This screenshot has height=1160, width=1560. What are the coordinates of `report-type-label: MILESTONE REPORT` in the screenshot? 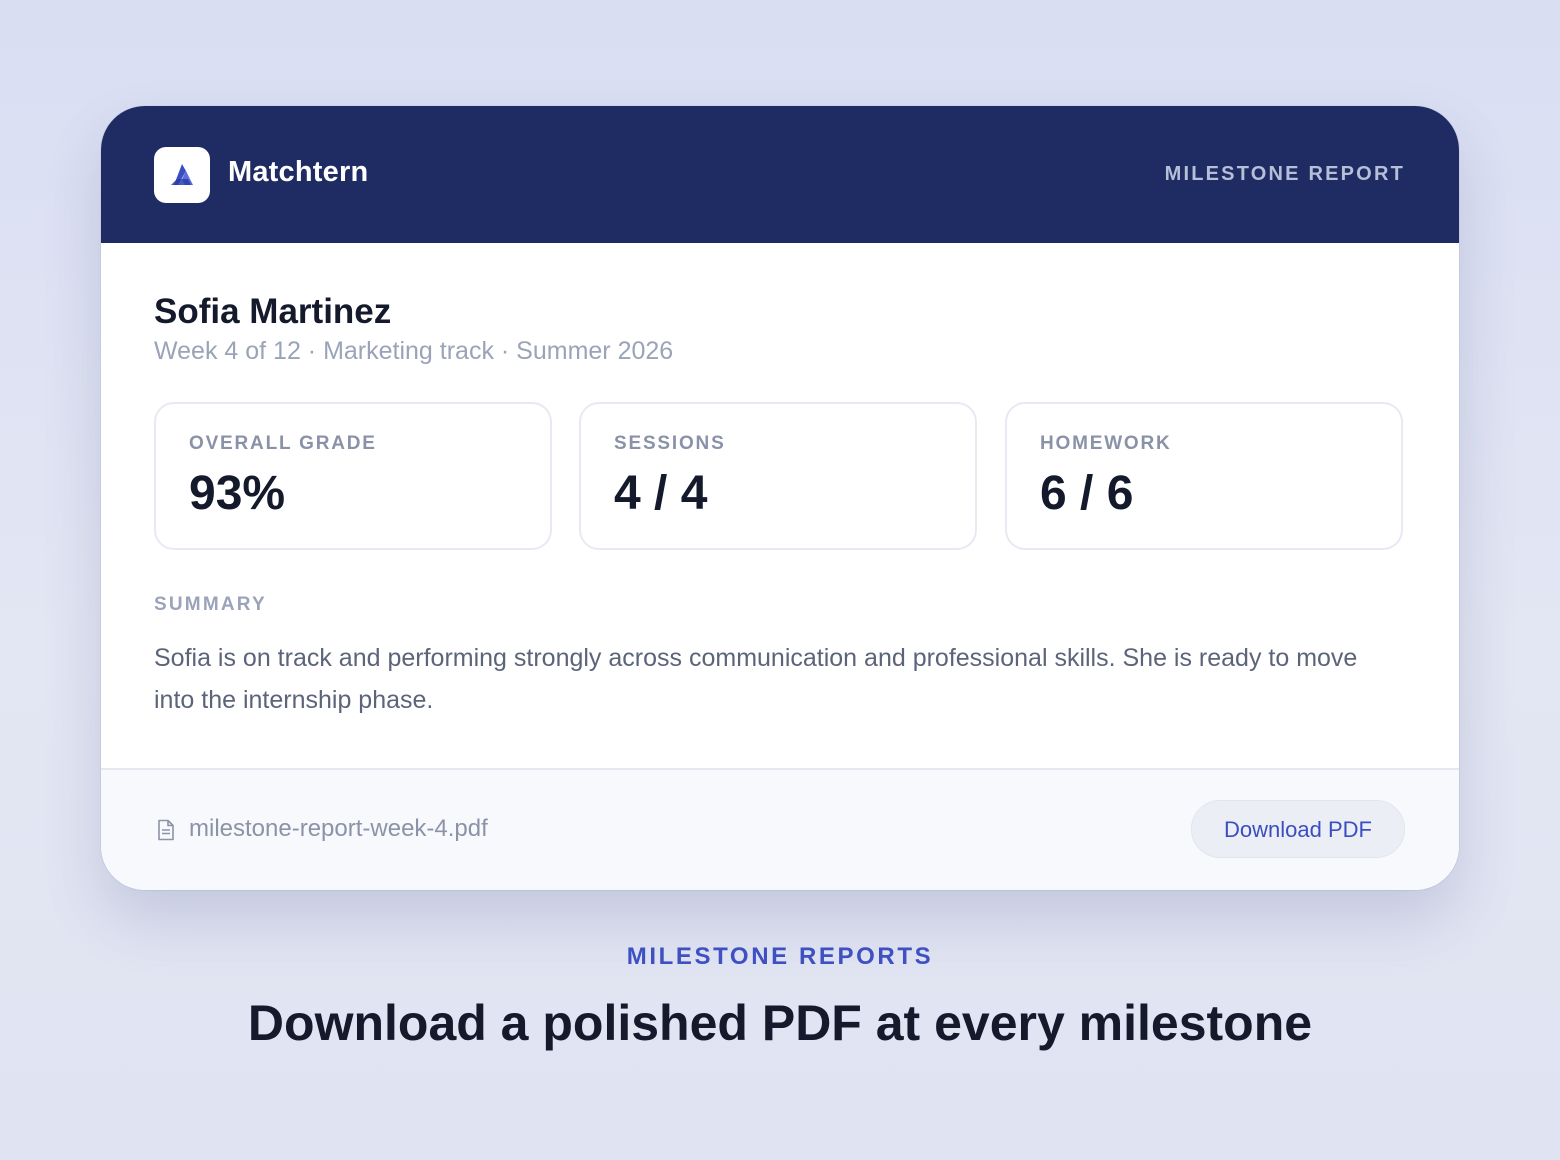 It's located at (1284, 174).